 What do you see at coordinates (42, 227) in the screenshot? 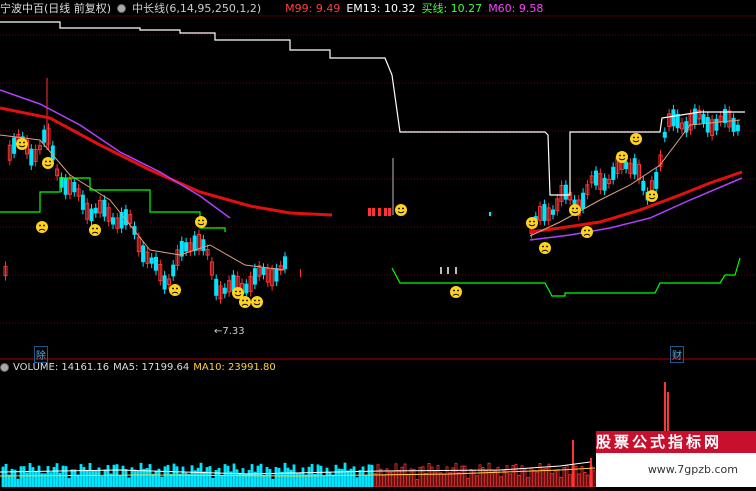
I see `sad-face-icon` at bounding box center [42, 227].